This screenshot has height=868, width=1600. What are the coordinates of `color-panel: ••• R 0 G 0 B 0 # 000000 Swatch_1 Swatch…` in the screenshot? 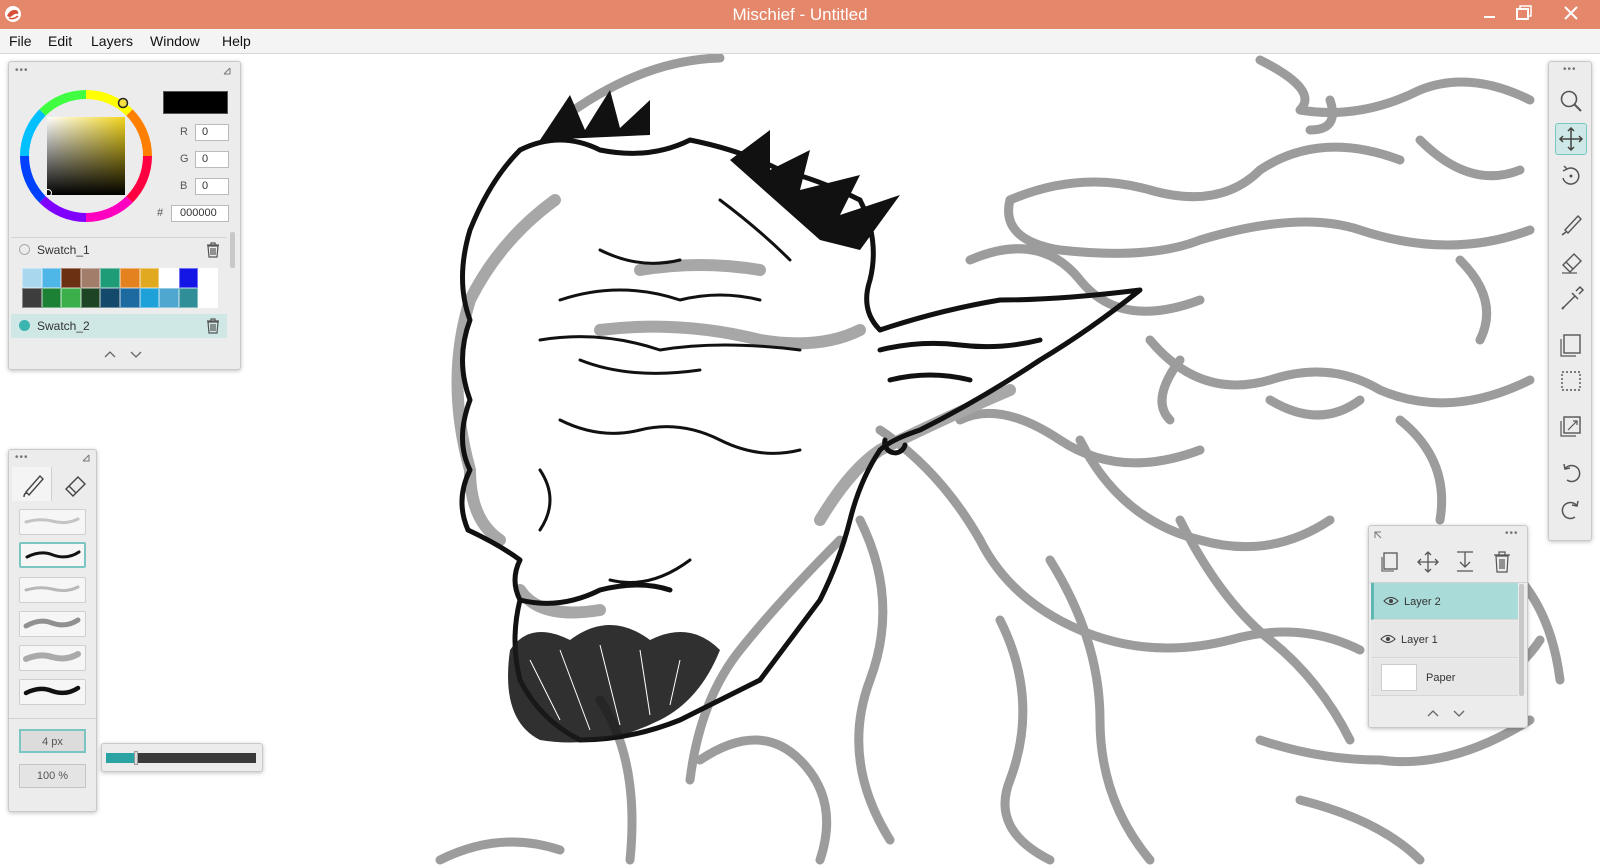 It's located at (124, 215).